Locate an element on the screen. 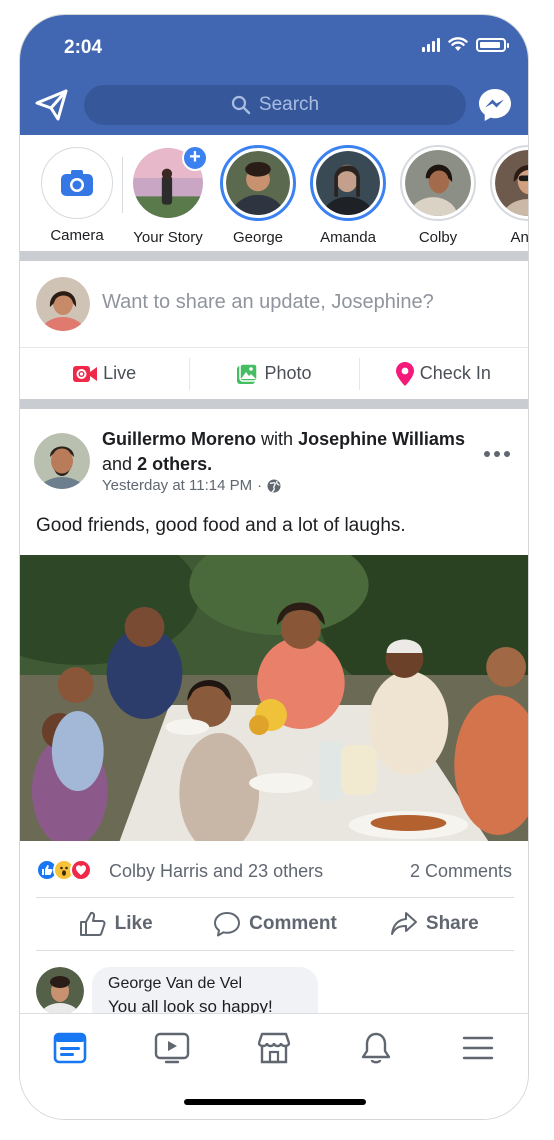 Image resolution: width=554 pixels, height=1140 pixels. post-tagged-others: 2 others. is located at coordinates (174, 464).